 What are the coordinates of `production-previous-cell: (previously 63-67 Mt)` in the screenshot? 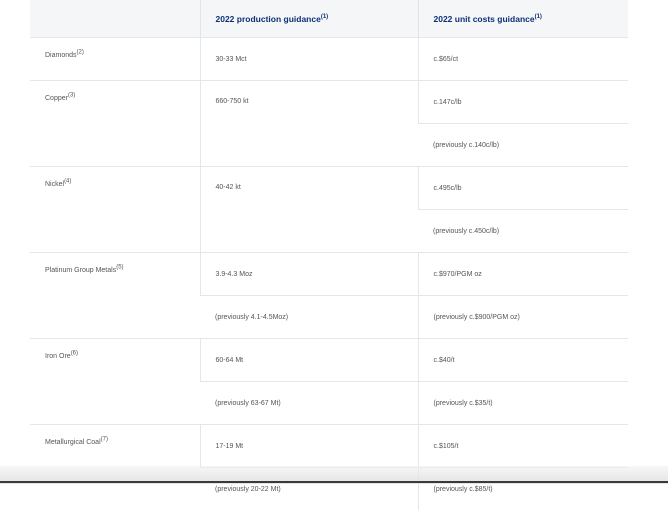 It's located at (309, 403).